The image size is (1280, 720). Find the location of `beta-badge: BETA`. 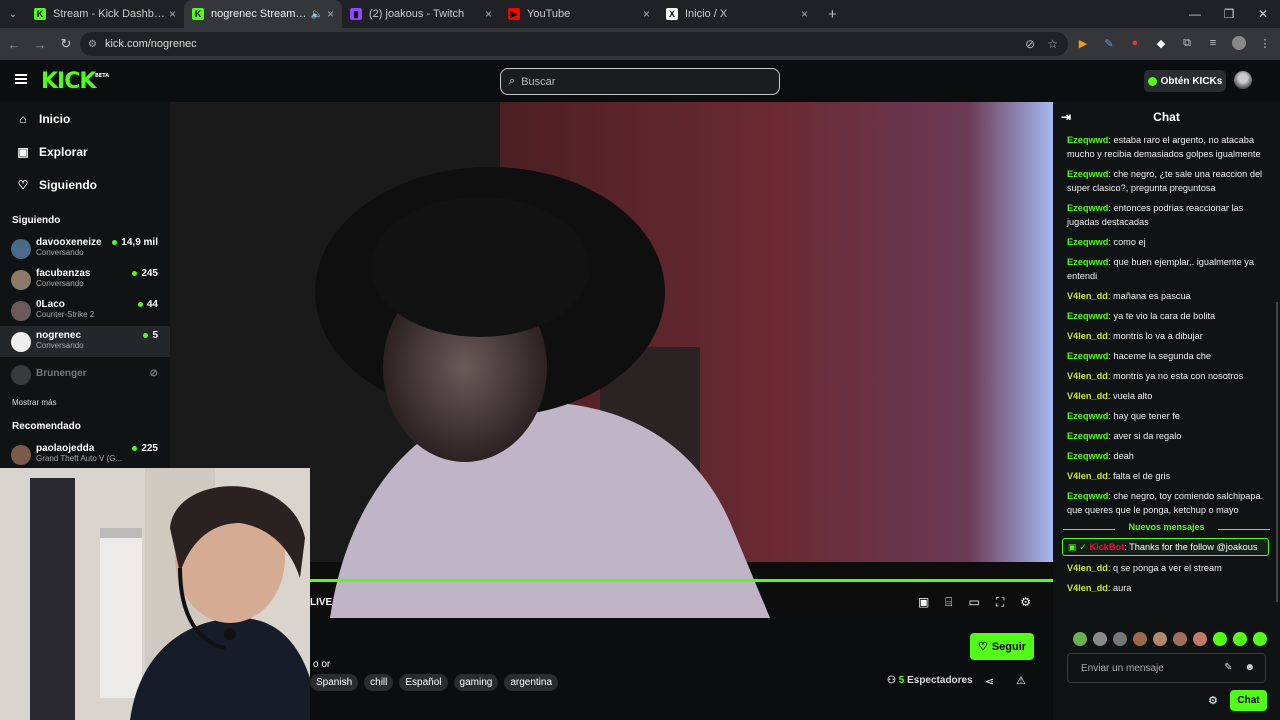

beta-badge: BETA is located at coordinates (102, 76).